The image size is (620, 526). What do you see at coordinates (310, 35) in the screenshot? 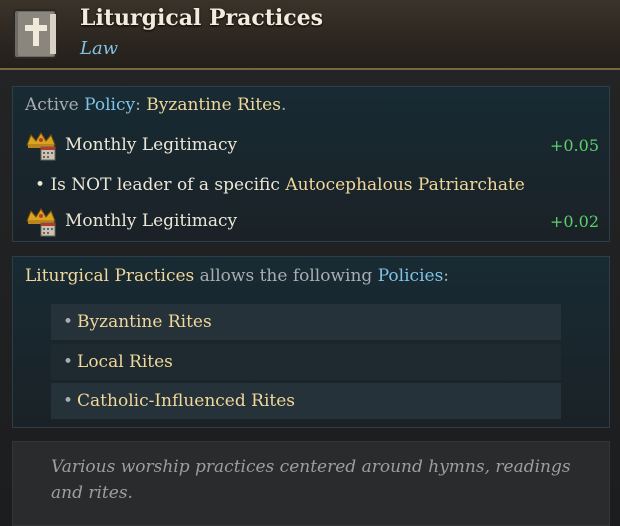
I see `tooltip-header: Liturgical Practices Law` at bounding box center [310, 35].